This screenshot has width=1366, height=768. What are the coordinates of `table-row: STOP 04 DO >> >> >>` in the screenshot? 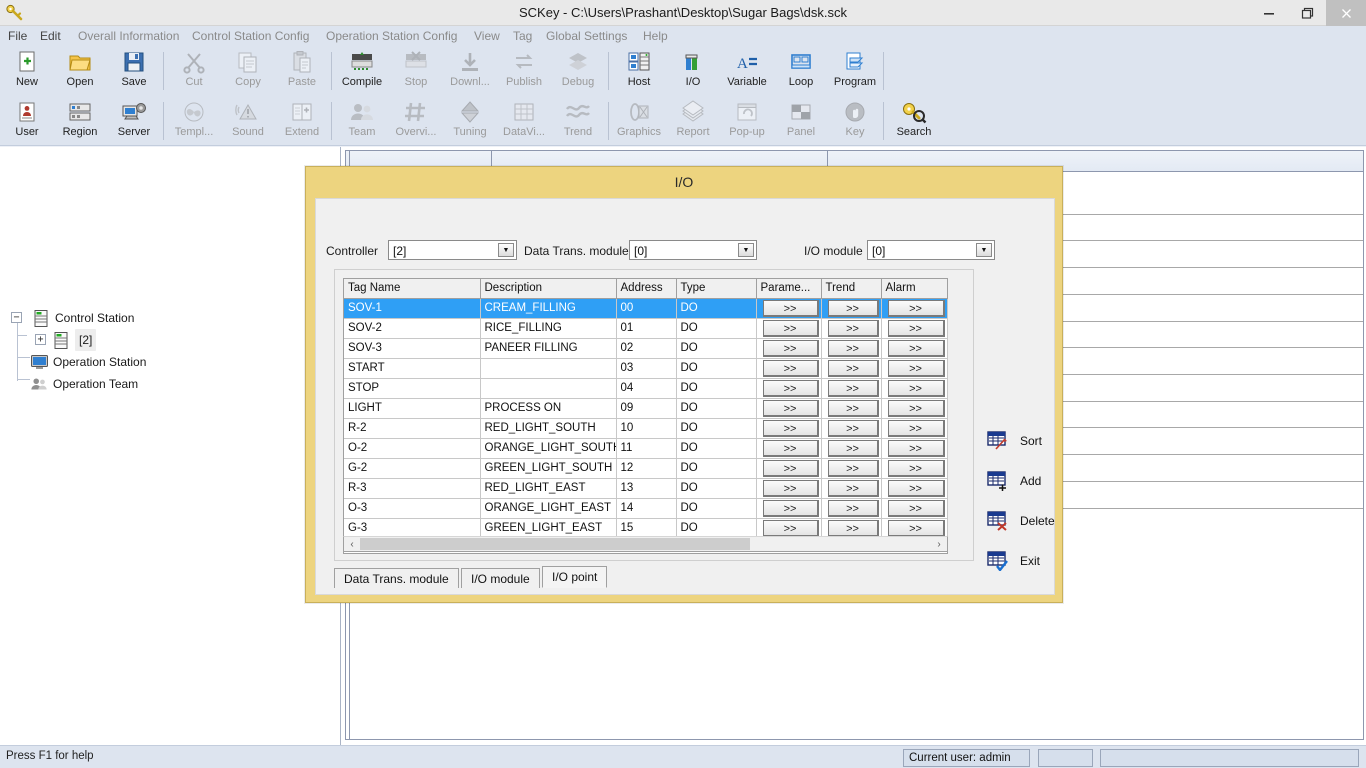 It's located at (646, 388).